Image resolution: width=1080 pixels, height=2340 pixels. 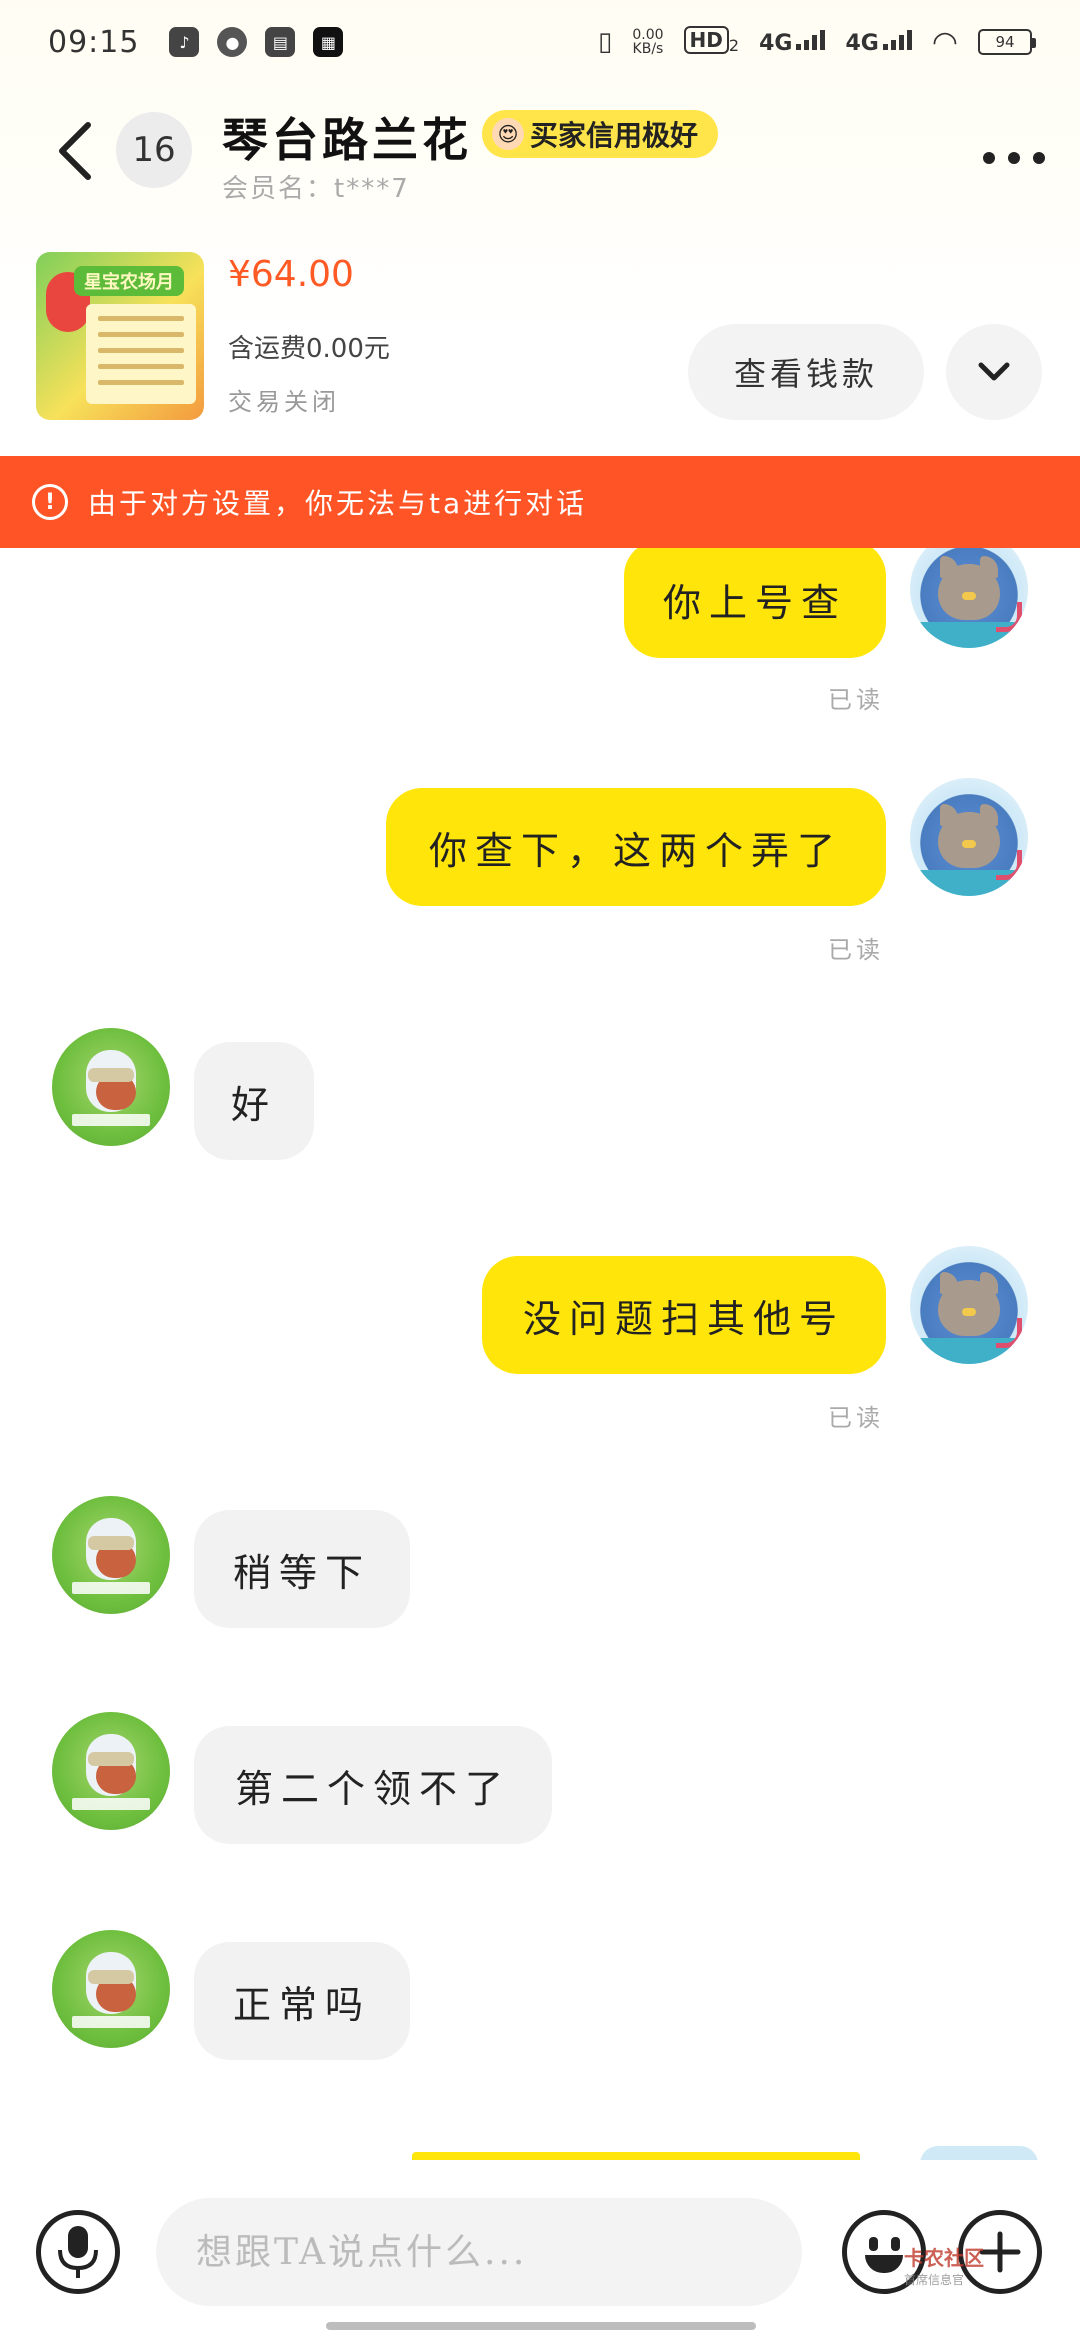 What do you see at coordinates (944, 42) in the screenshot?
I see `wifi-icon: ◠` at bounding box center [944, 42].